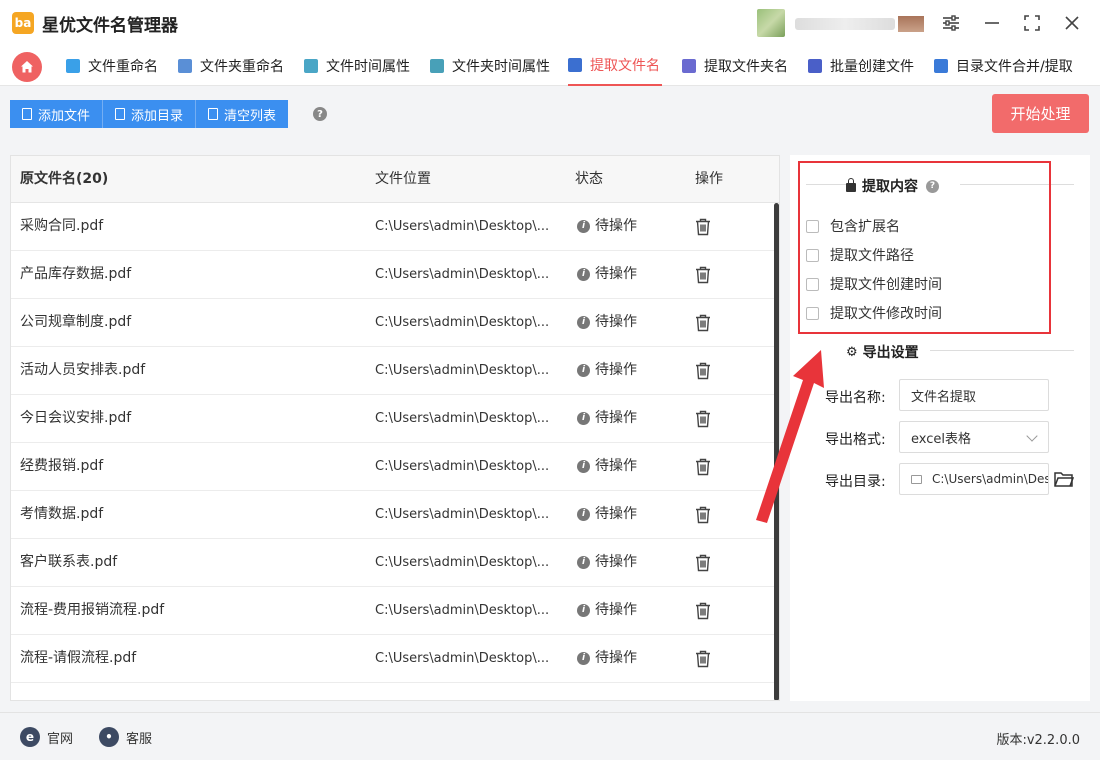  Describe the element at coordinates (62, 514) in the screenshot. I see `file-name-cell: 考情数据.pdf` at that location.